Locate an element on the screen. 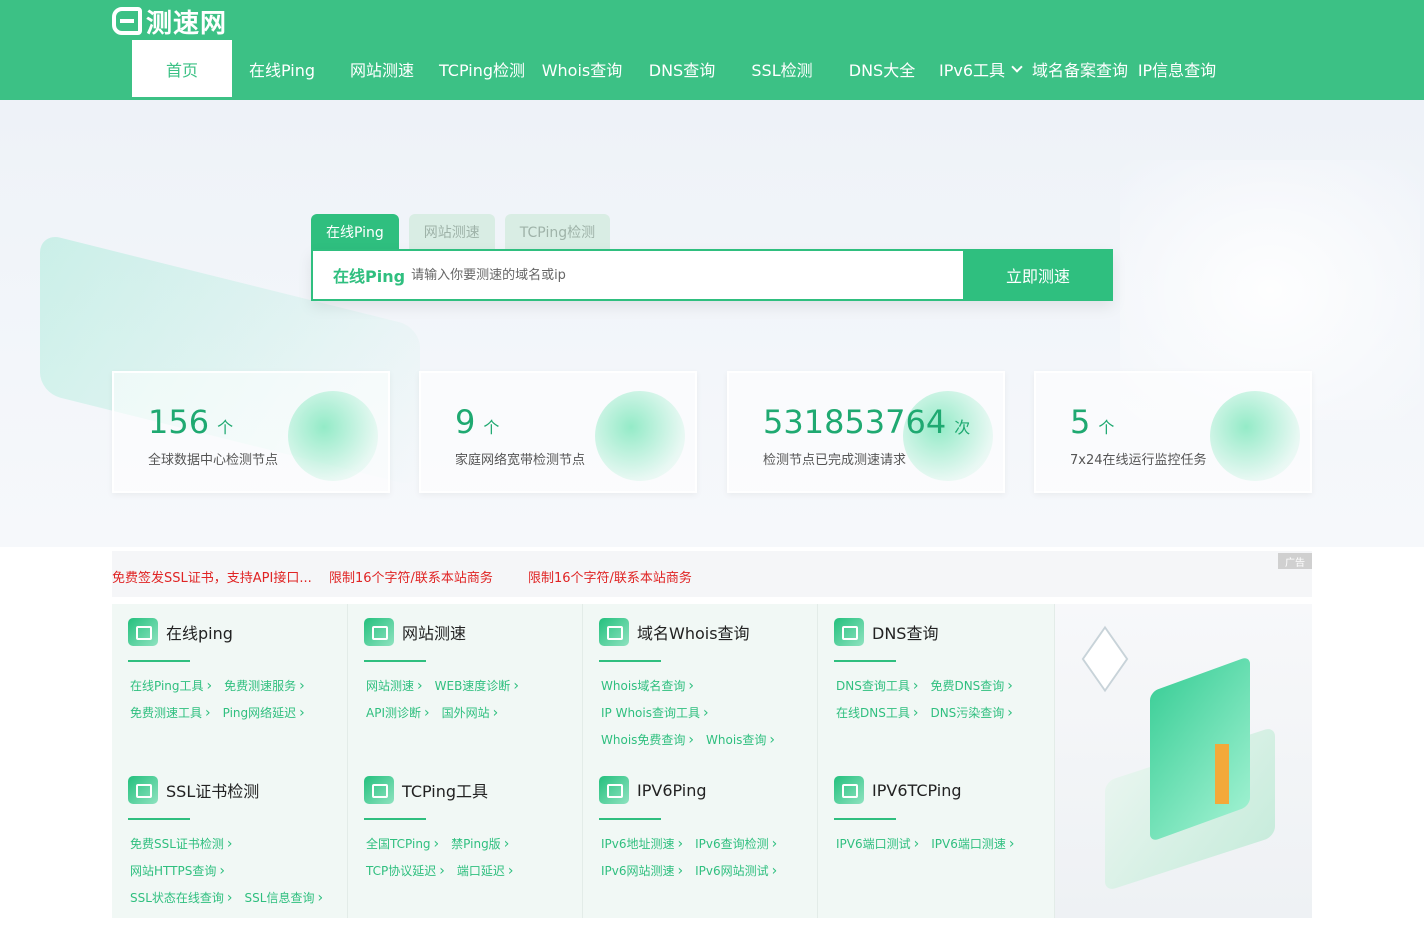 The width and height of the screenshot is (1424, 933). tool-link: 免费SSL证书检测 is located at coordinates (181, 844).